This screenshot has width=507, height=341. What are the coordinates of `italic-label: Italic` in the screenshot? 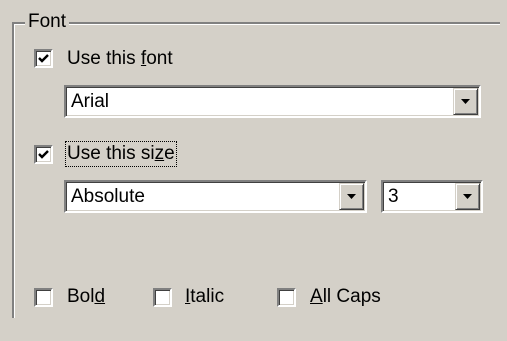 It's located at (204, 297).